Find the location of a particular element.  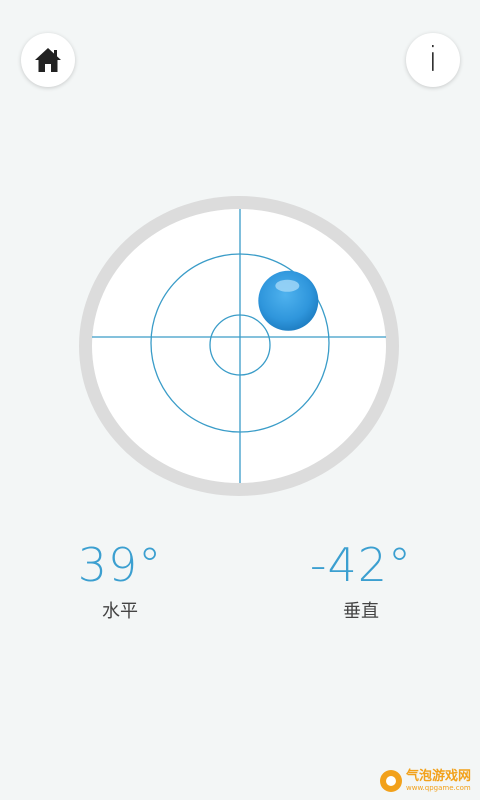

horizontal-readout: 39° 水平 is located at coordinates (120, 579).